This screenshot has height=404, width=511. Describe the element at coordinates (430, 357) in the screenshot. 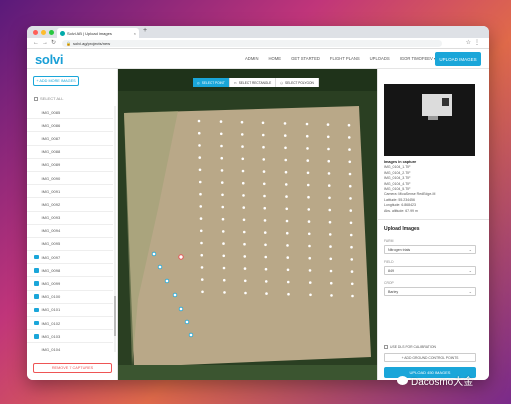

I see `add-gcp-button: + ADD GROUND CONTROL POINTS` at that location.